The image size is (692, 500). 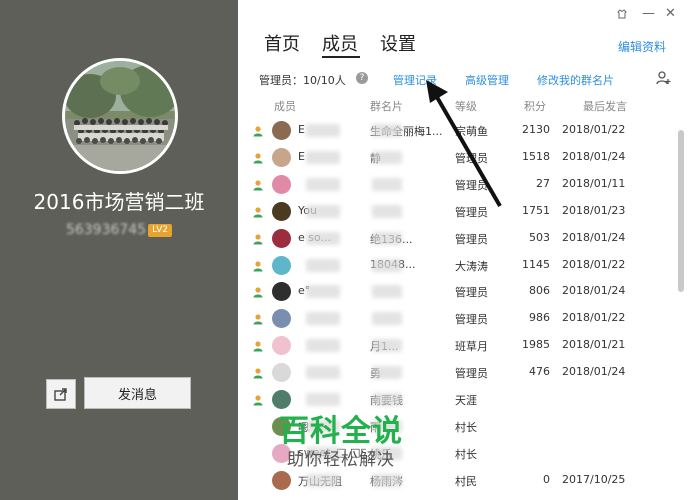 What do you see at coordinates (341, 460) in the screenshot?
I see `watermark-subtitle: 助你轻松解决` at bounding box center [341, 460].